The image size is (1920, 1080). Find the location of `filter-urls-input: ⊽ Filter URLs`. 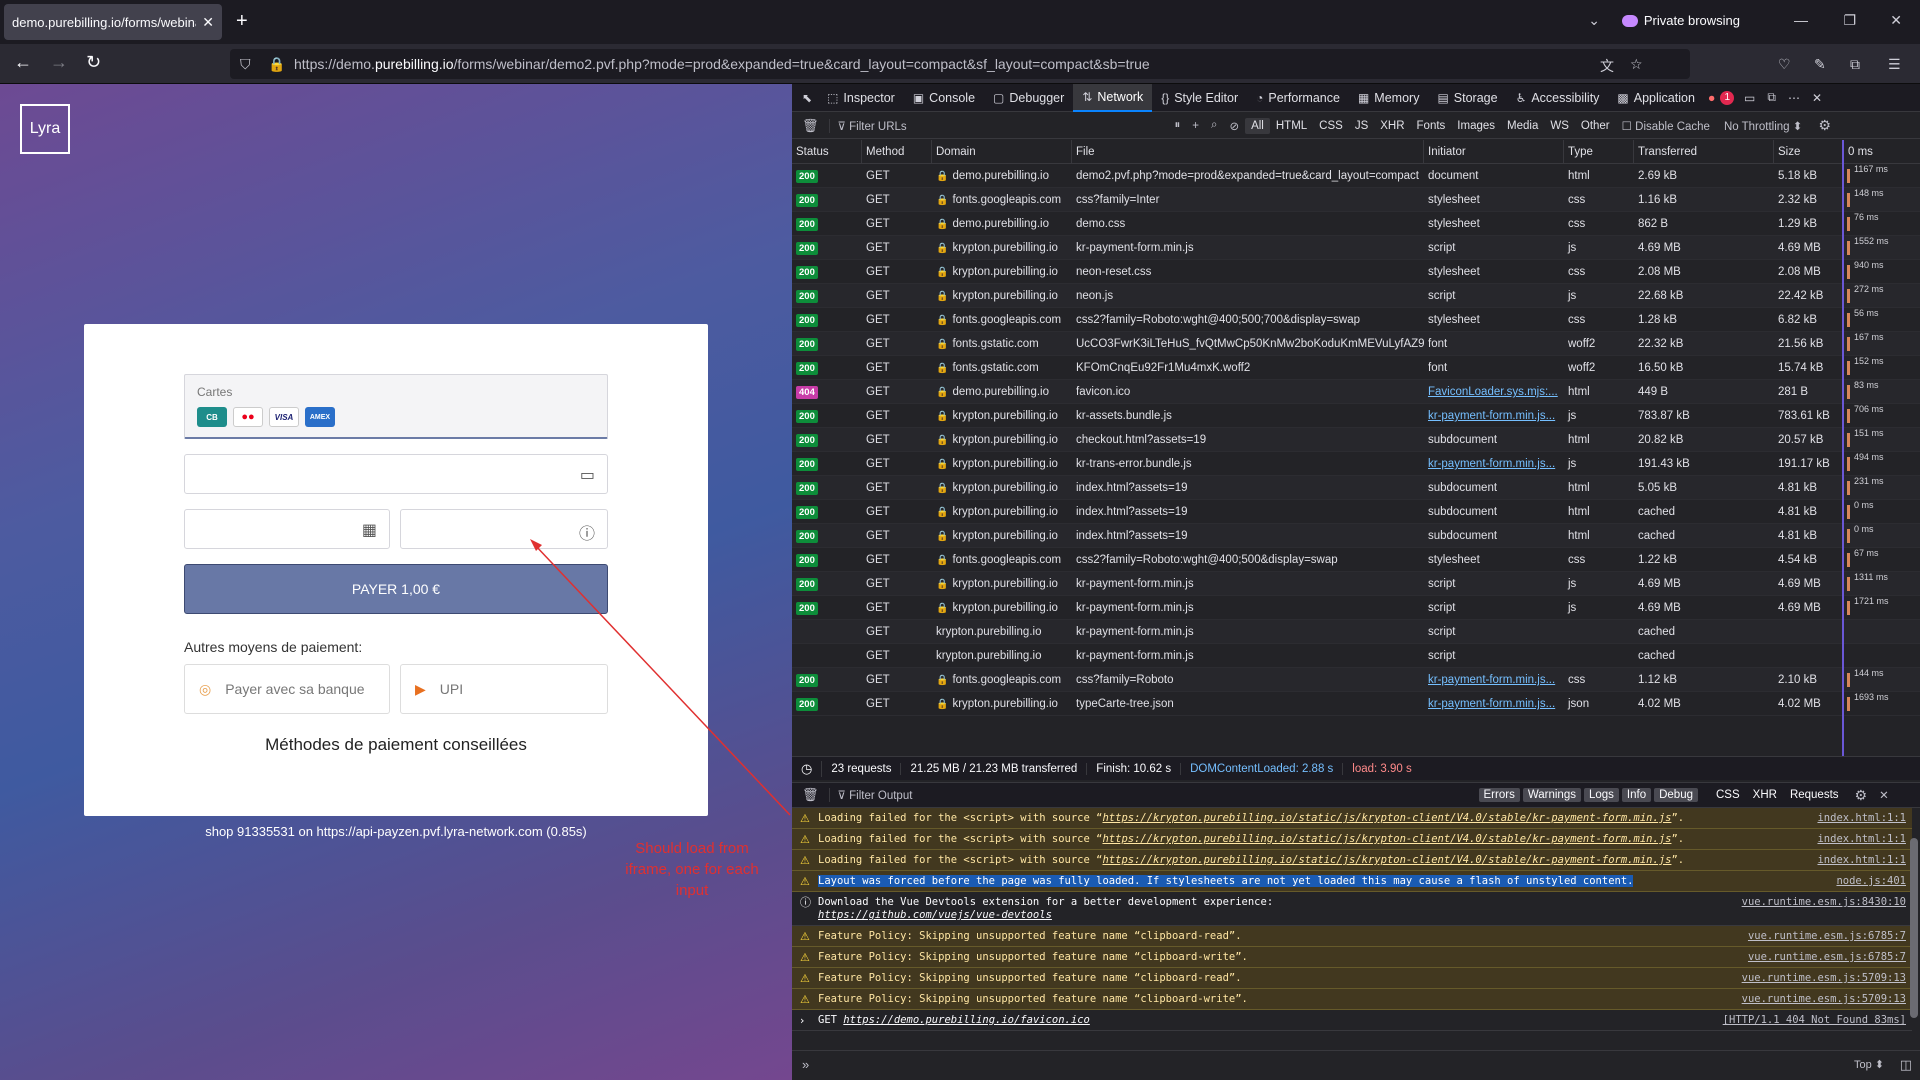

filter-urls-input: ⊽ Filter URLs is located at coordinates (998, 125).